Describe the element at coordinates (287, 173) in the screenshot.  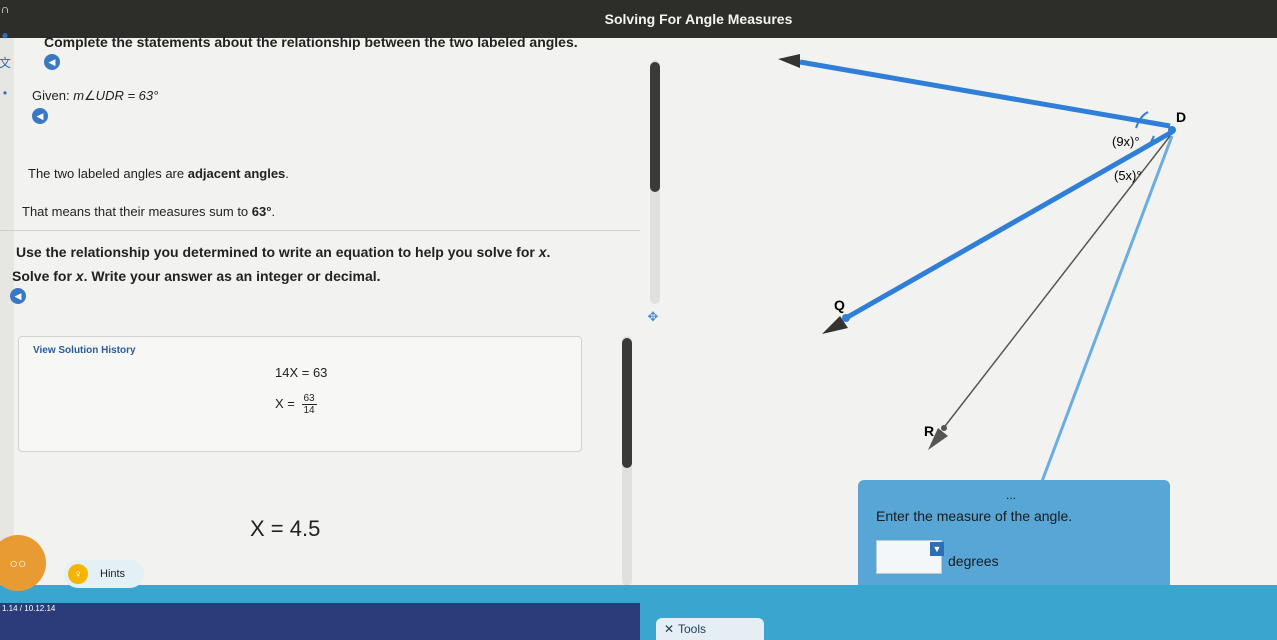
I see `adjacent-suffix: .` at that location.